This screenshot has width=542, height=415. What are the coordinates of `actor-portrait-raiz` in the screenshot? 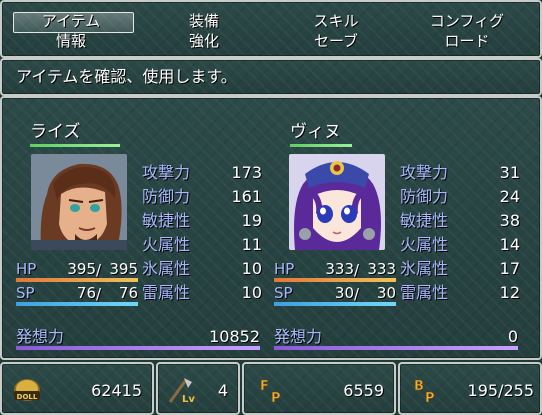 It's located at (79, 202).